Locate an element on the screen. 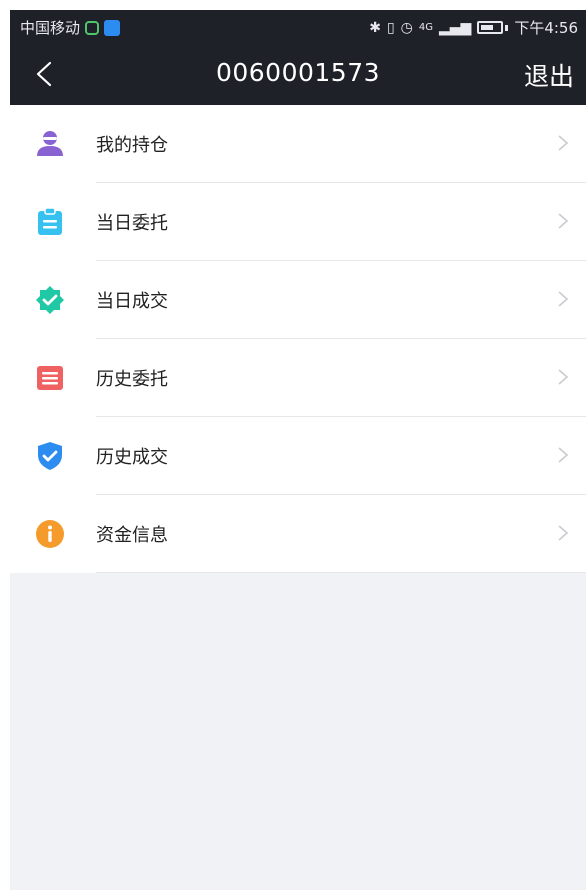  menu-item-label: 我的持仓 is located at coordinates (132, 145).